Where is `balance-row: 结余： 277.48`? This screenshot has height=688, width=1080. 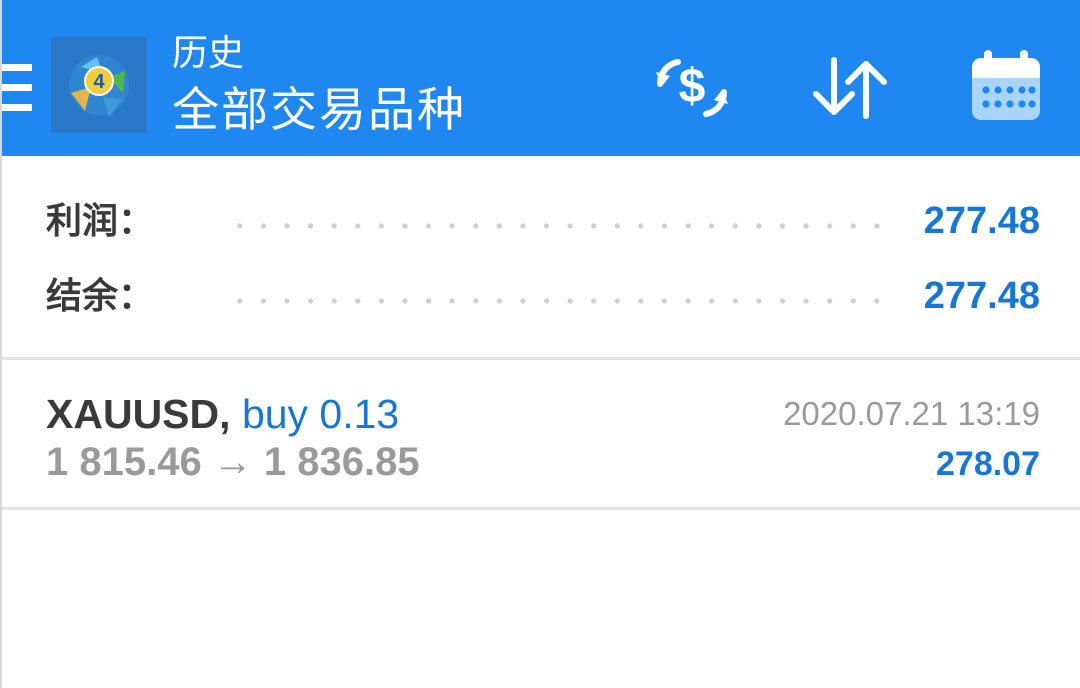
balance-row: 结余： 277.48 is located at coordinates (543, 296).